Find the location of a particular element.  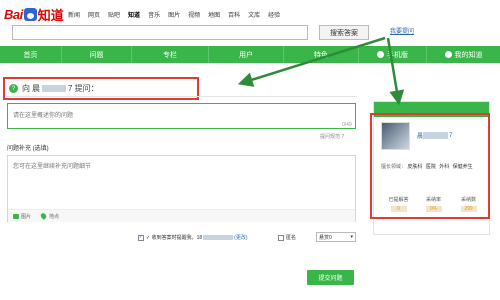

search-input is located at coordinates (160, 32).